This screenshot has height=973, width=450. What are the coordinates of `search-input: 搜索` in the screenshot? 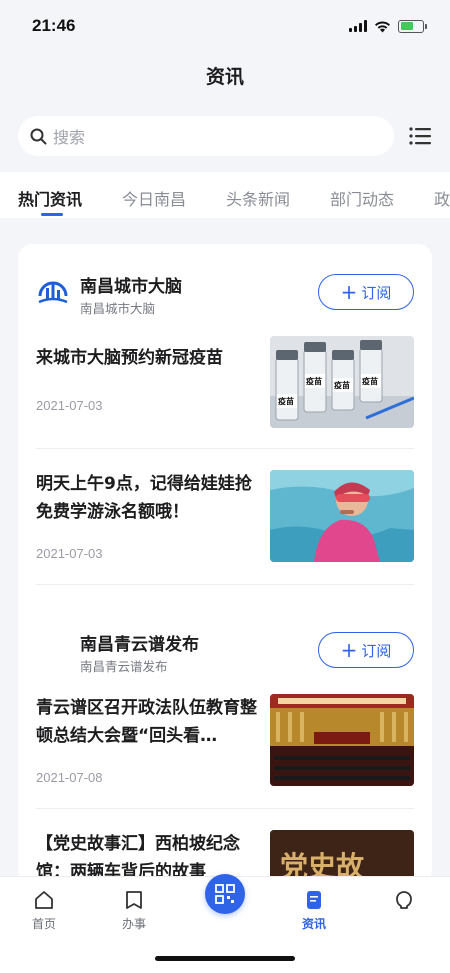 It's located at (206, 136).